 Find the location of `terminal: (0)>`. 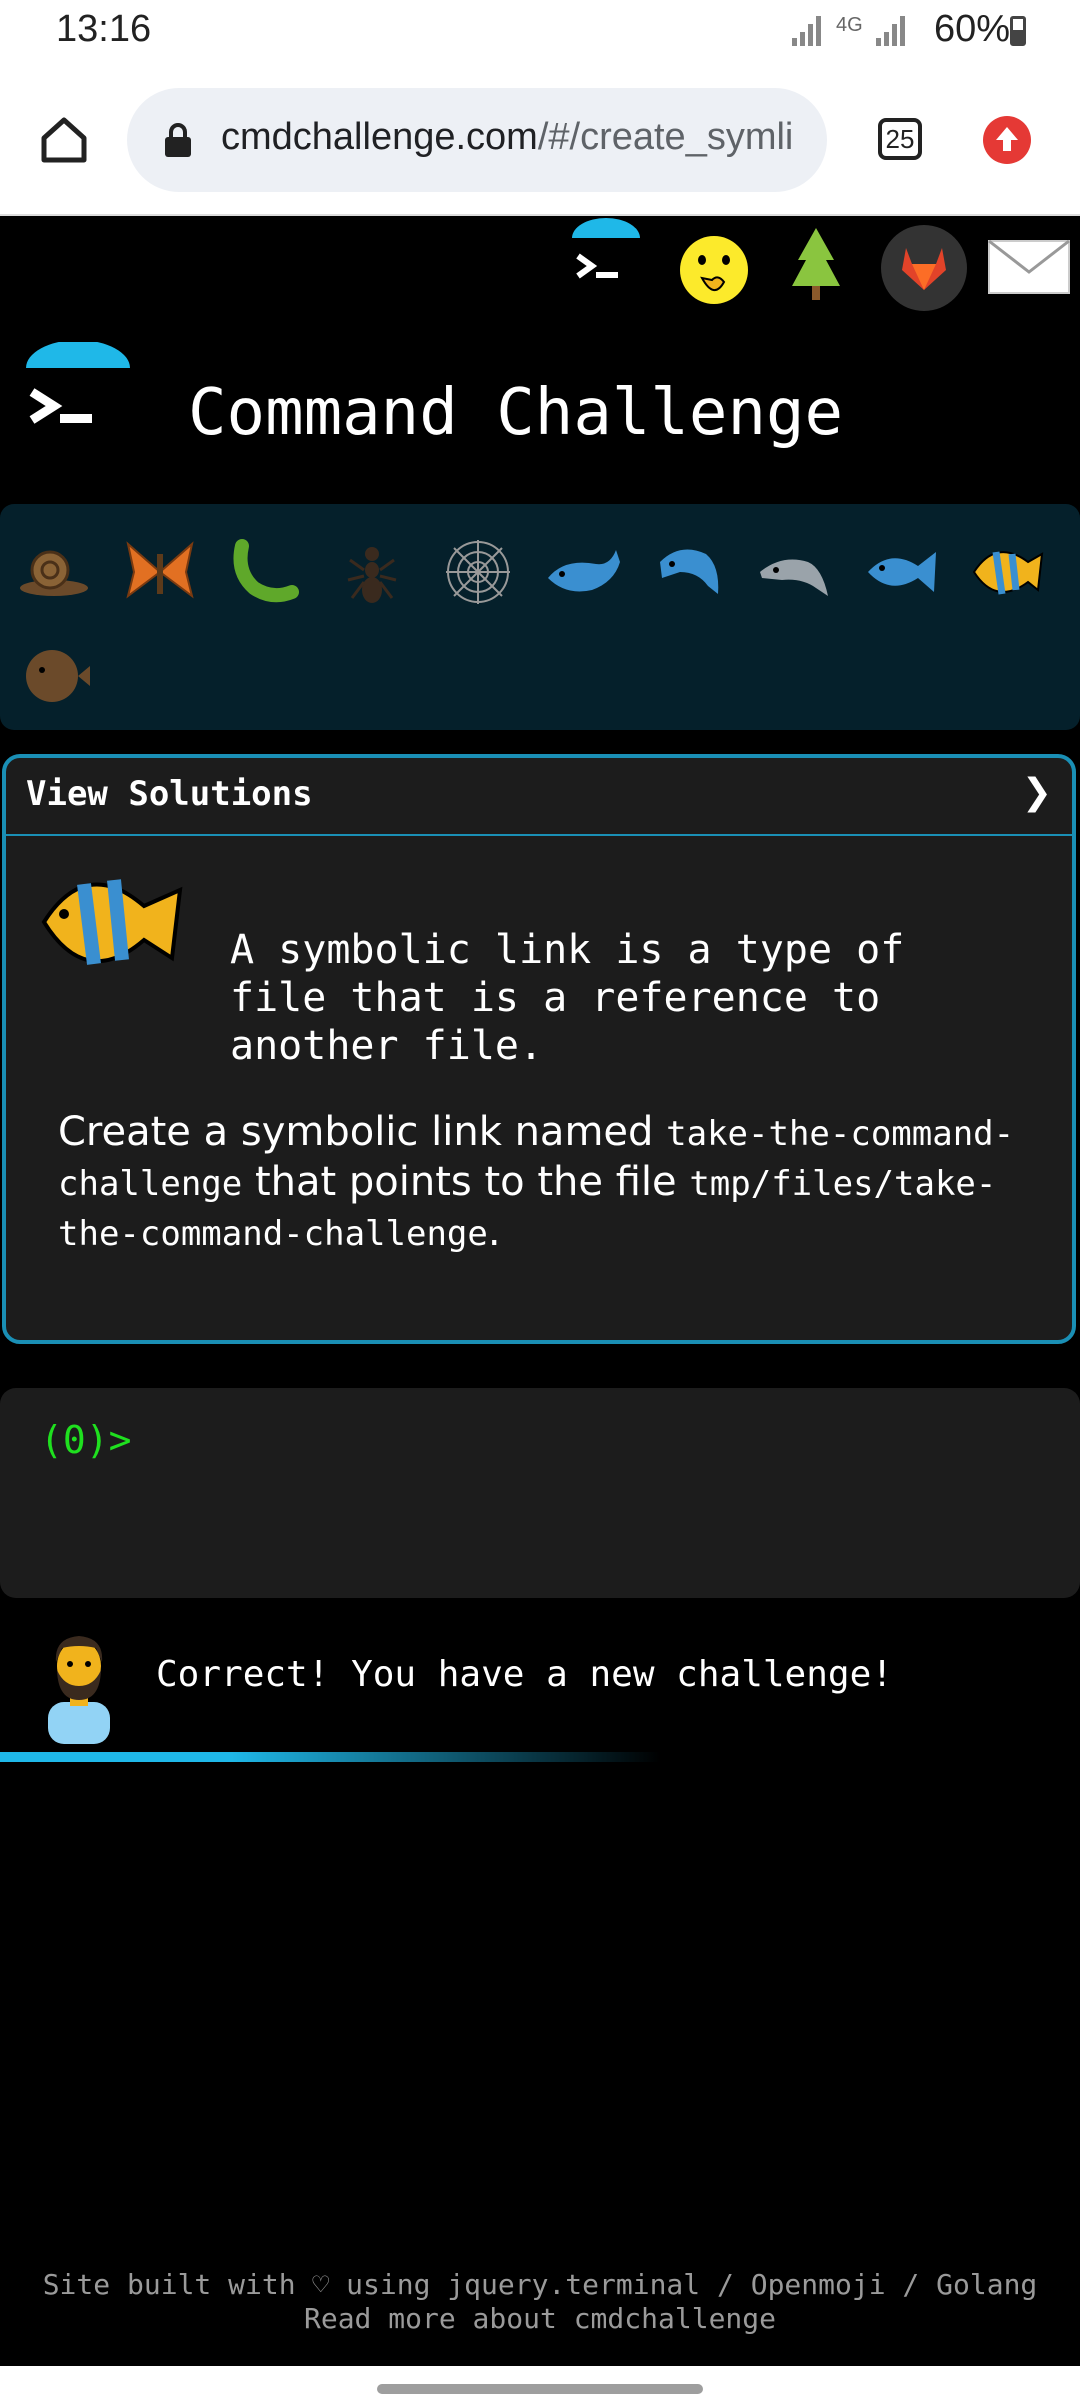

terminal: (0)> is located at coordinates (540, 1493).